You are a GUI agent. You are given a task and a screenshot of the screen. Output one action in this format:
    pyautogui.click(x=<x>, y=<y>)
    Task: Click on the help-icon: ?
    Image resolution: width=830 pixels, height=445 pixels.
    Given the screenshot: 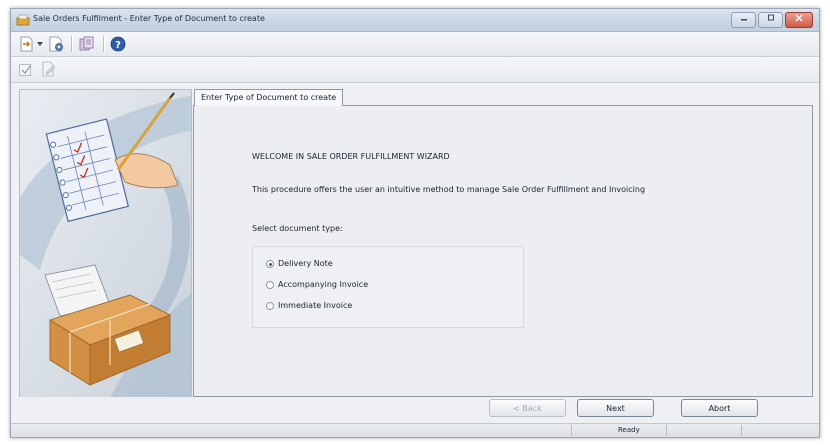 What is the action you would take?
    pyautogui.click(x=118, y=44)
    